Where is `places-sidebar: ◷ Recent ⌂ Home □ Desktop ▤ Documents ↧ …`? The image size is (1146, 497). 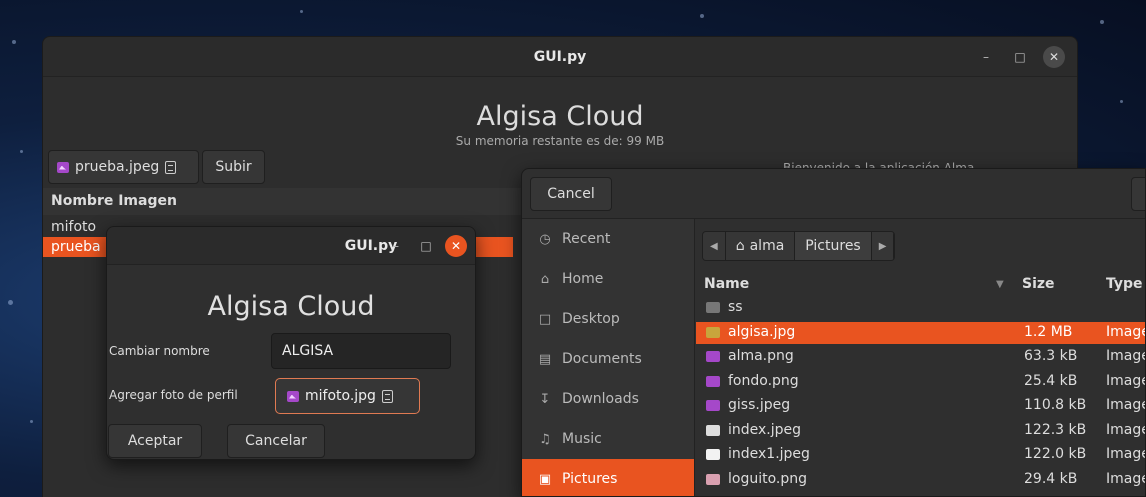
places-sidebar: ◷ Recent ⌂ Home □ Desktop ▤ Documents ↧ … is located at coordinates (608, 357).